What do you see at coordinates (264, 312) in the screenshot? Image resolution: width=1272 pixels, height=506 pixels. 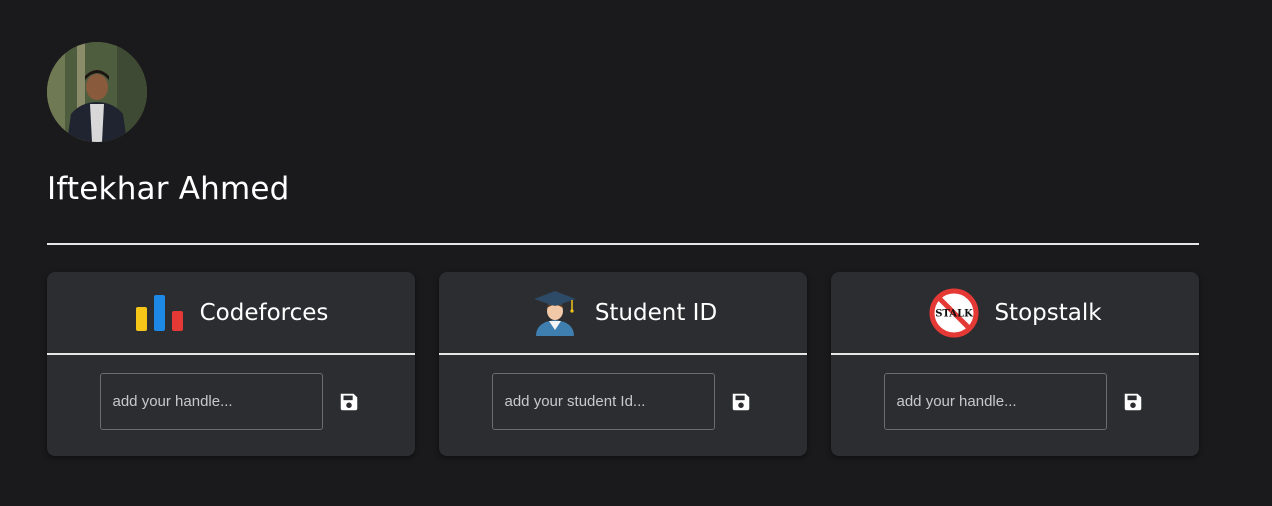 I see `card-title: Codeforces` at bounding box center [264, 312].